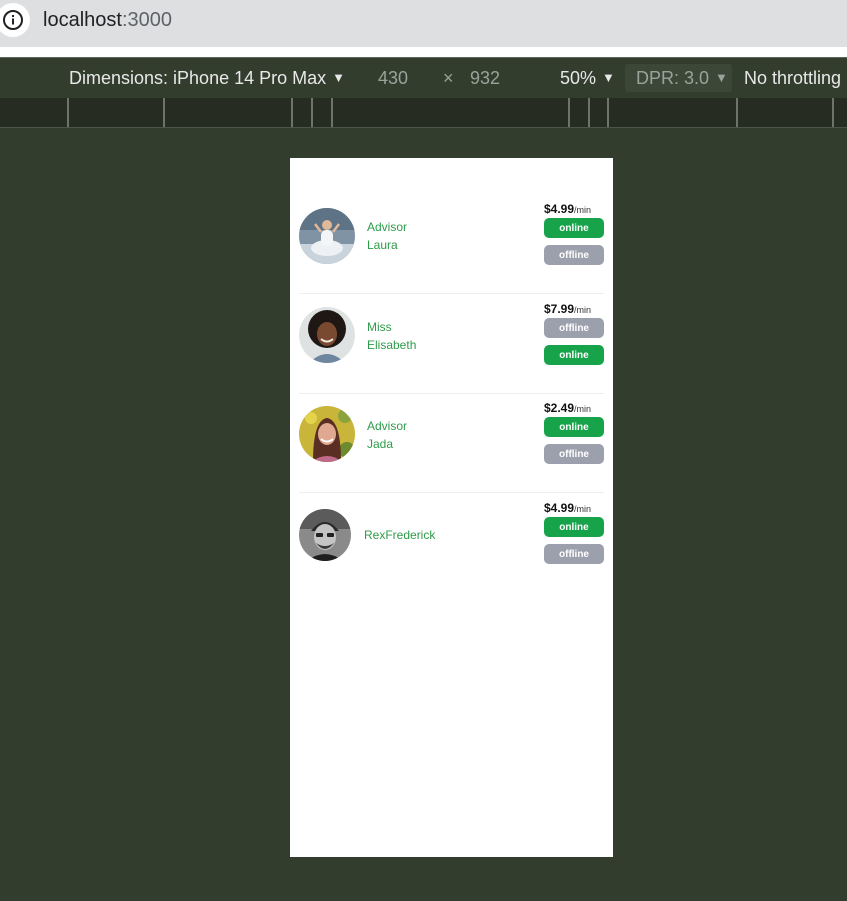 Image resolution: width=847 pixels, height=901 pixels. I want to click on price-value: $7.99, so click(559, 309).